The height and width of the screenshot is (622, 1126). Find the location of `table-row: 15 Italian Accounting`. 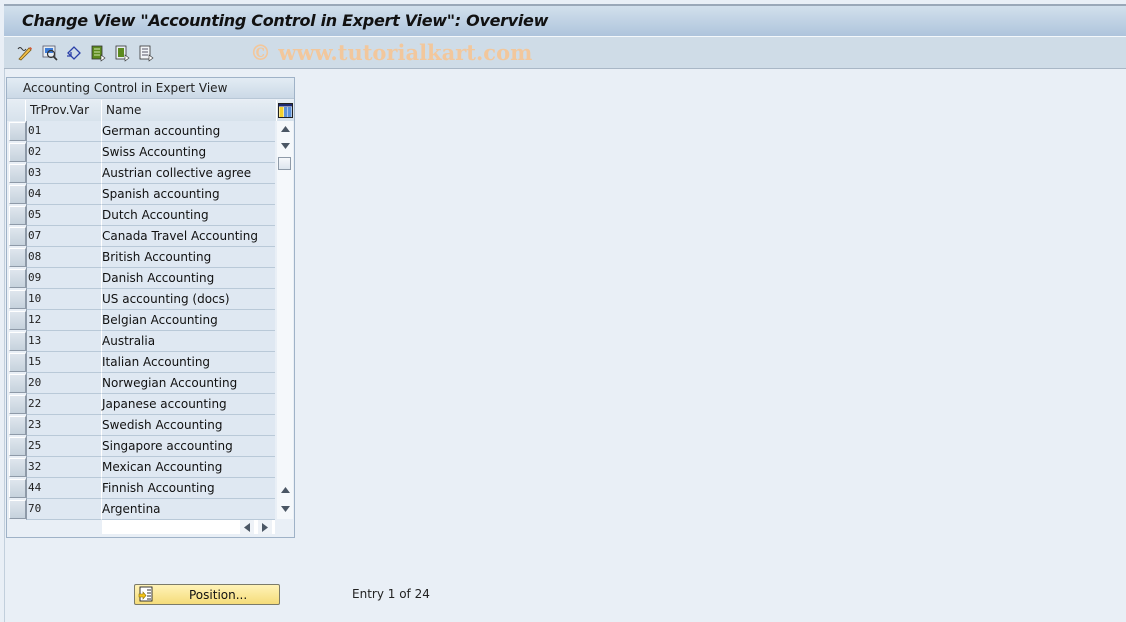

table-row: 15 Italian Accounting is located at coordinates (150, 362).